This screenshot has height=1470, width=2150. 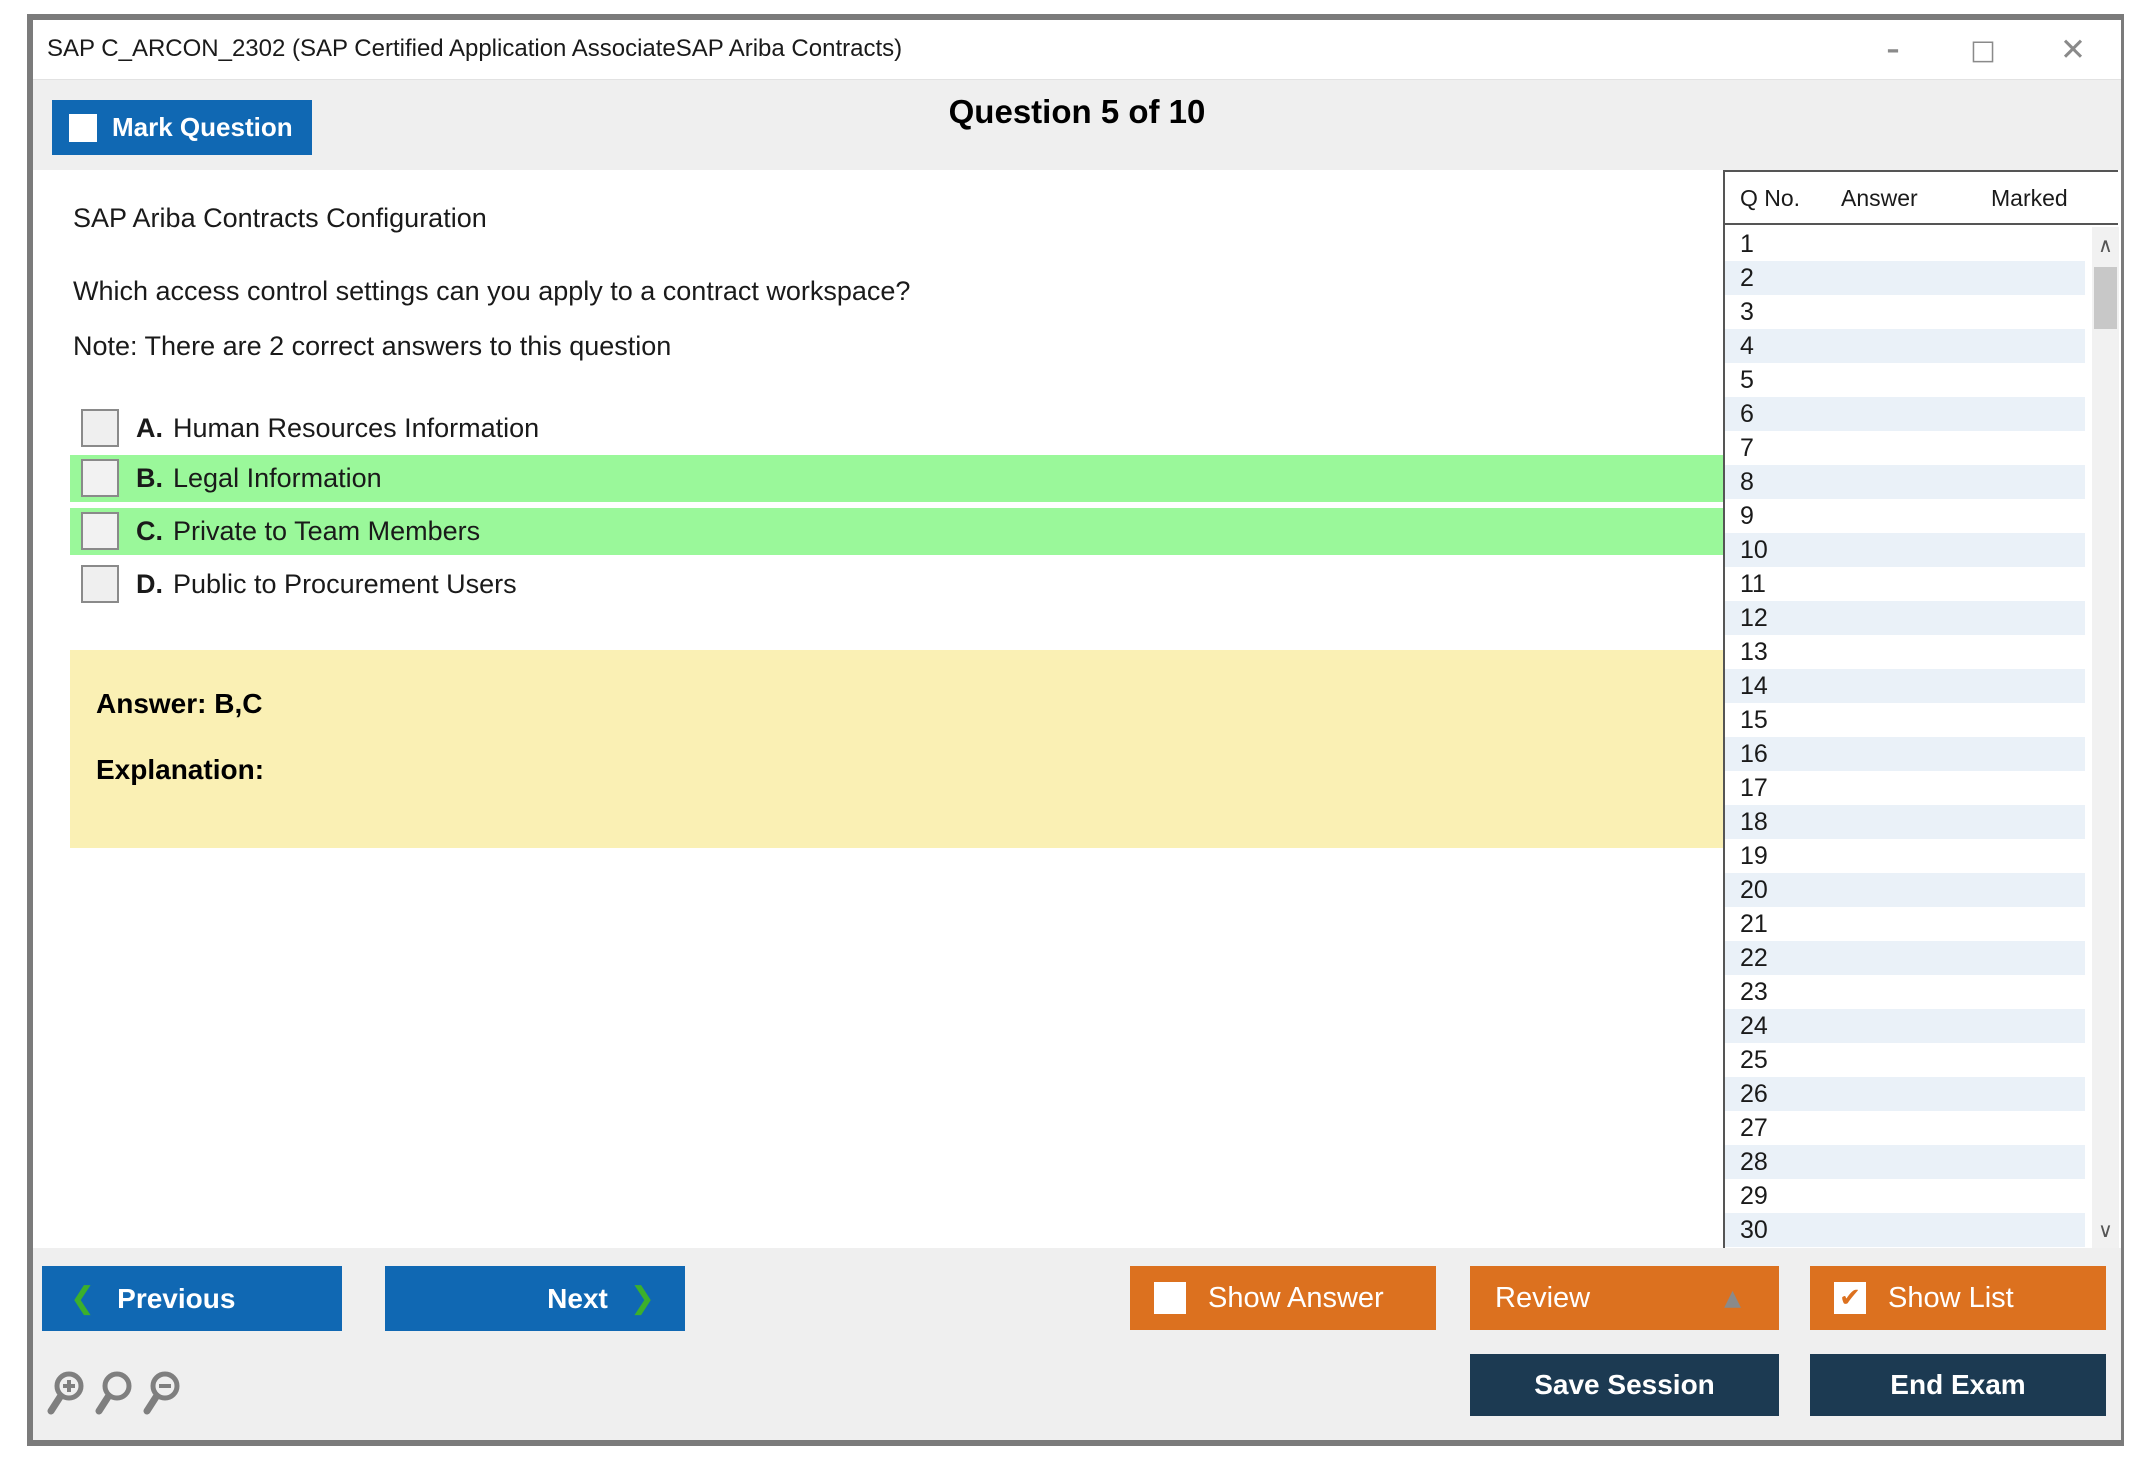 What do you see at coordinates (1905, 958) in the screenshot?
I see `question-list-row: 22` at bounding box center [1905, 958].